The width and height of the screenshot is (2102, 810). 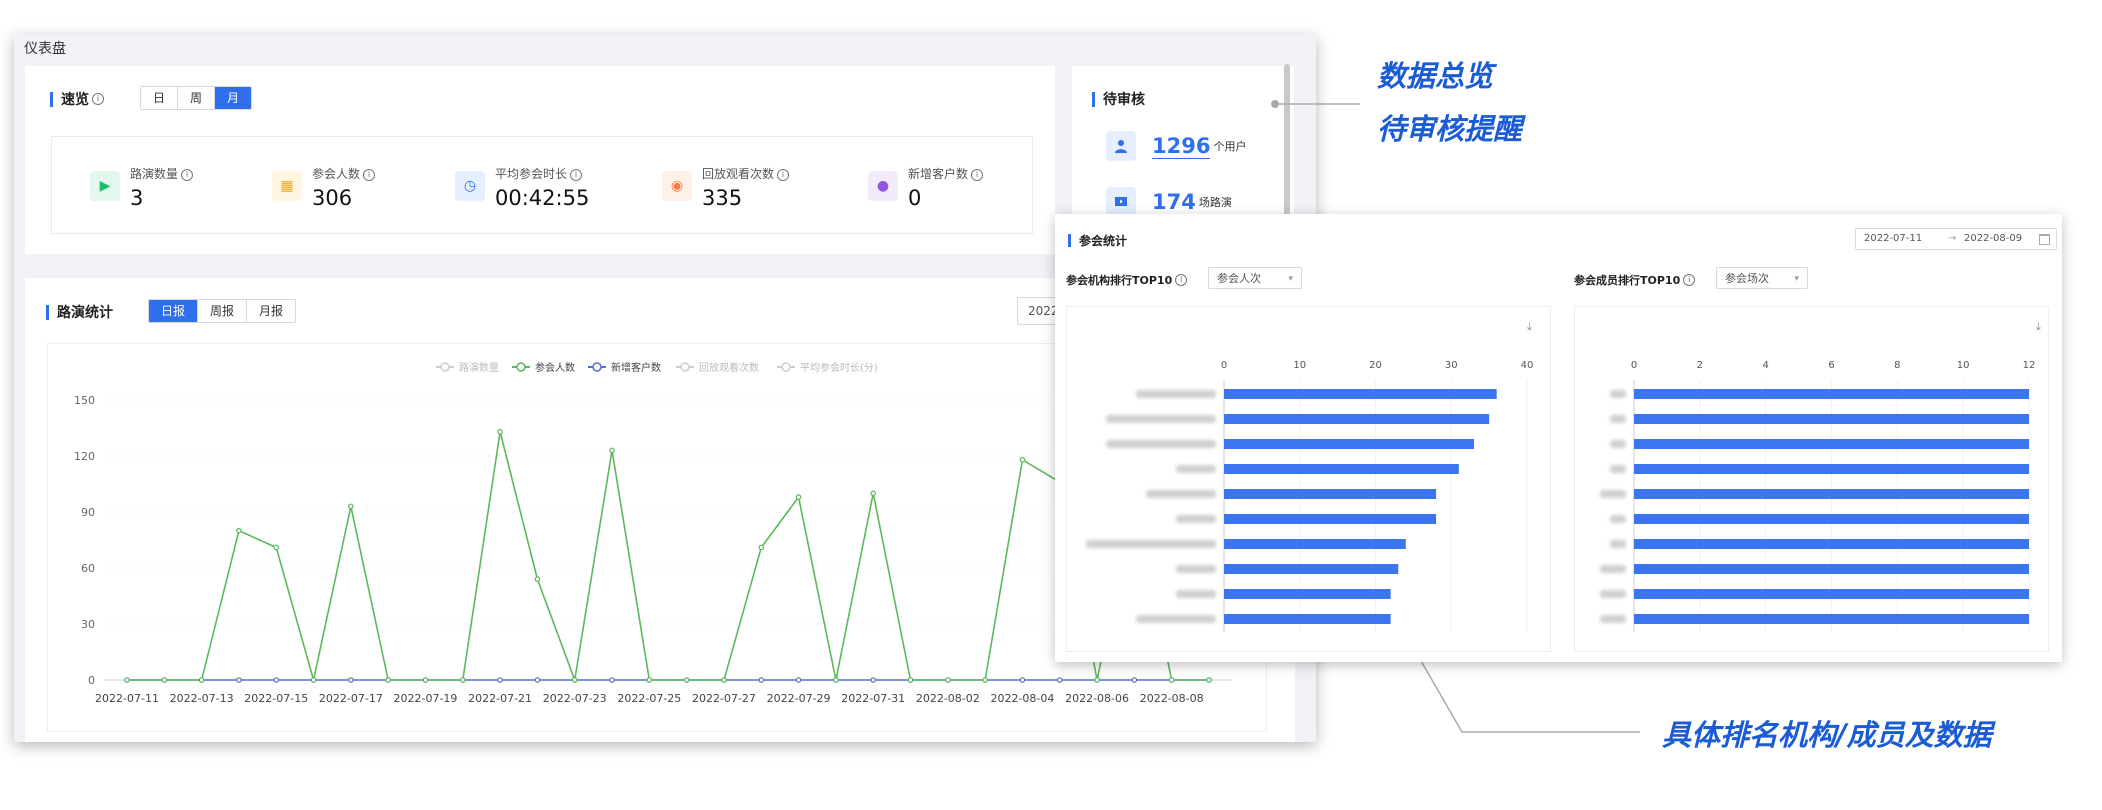 What do you see at coordinates (1831, 365) in the screenshot?
I see `x-tick-label: 6` at bounding box center [1831, 365].